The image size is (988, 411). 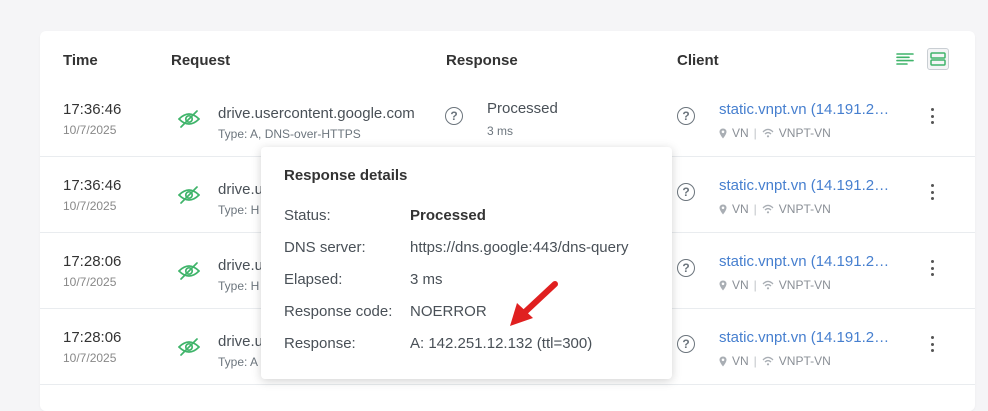 What do you see at coordinates (519, 247) in the screenshot?
I see `popup-value-dns-server: https://dns.google:443/dns-query` at bounding box center [519, 247].